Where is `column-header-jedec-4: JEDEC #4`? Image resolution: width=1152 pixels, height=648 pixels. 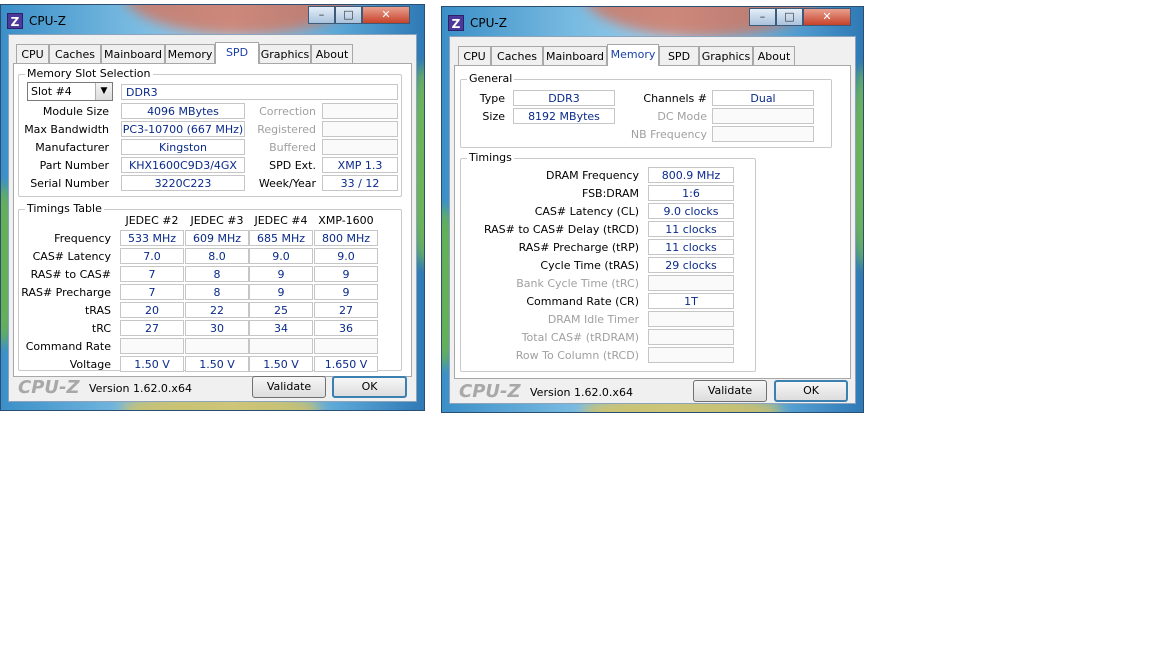 column-header-jedec-4: JEDEC #4 is located at coordinates (281, 220).